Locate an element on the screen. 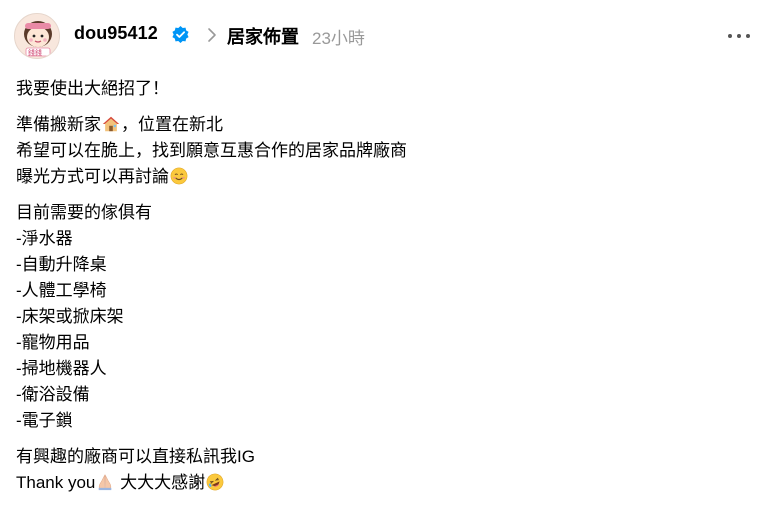 The height and width of the screenshot is (510, 760). list-item: -床架或掀床架 is located at coordinates (70, 316).